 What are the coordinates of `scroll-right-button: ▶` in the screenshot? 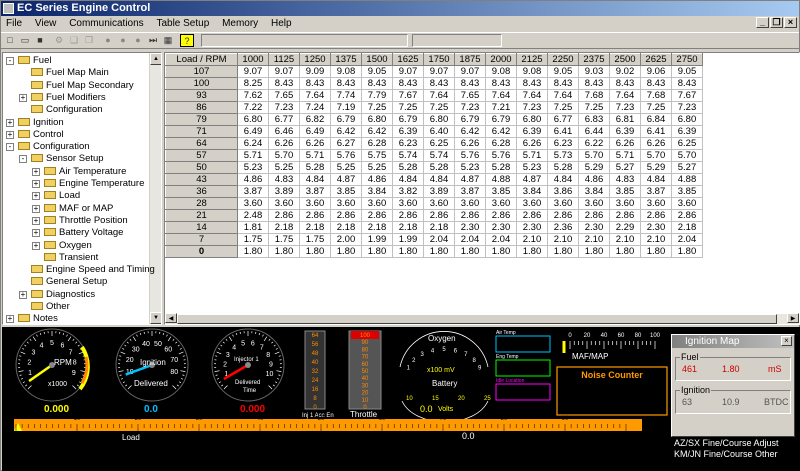 It's located at (793, 318).